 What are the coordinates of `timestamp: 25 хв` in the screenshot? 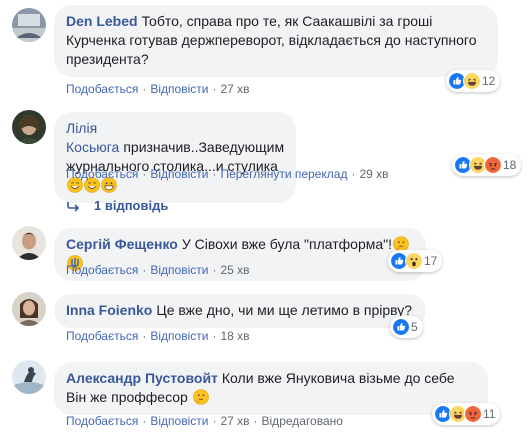 It's located at (234, 270).